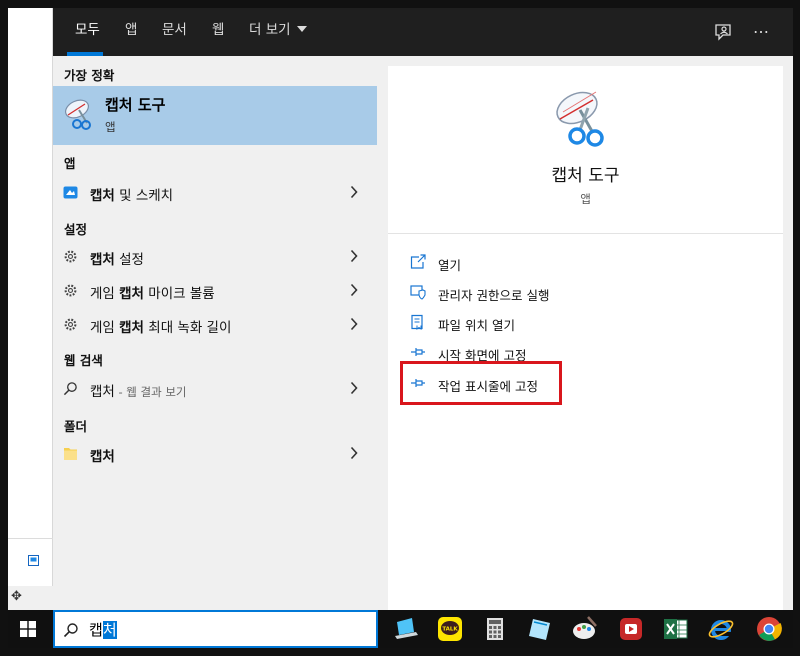 Image resolution: width=800 pixels, height=656 pixels. What do you see at coordinates (28, 629) in the screenshot?
I see `windows-start-icon` at bounding box center [28, 629].